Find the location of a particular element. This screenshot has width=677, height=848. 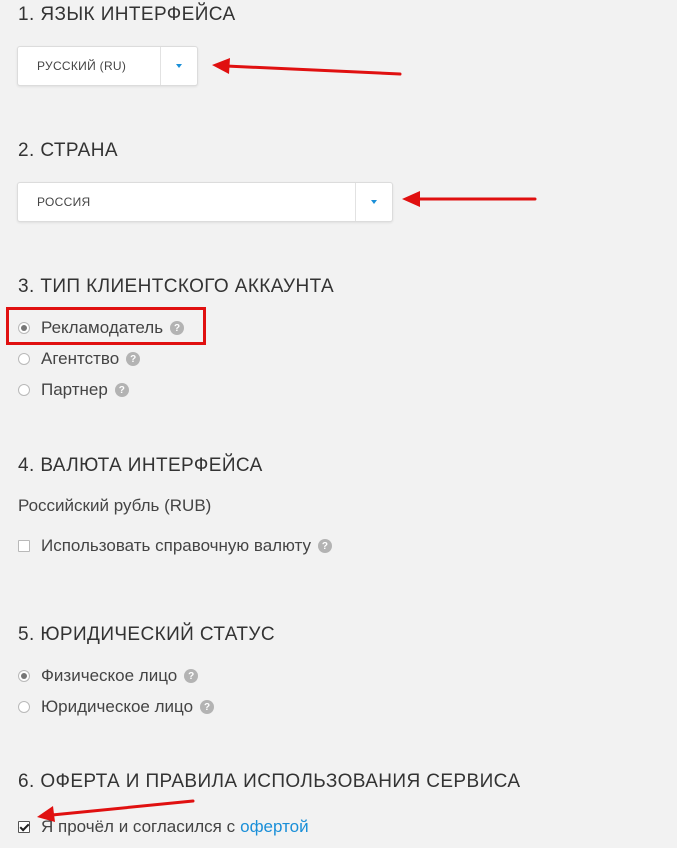

annotation-arrow-language is located at coordinates (313, 70).